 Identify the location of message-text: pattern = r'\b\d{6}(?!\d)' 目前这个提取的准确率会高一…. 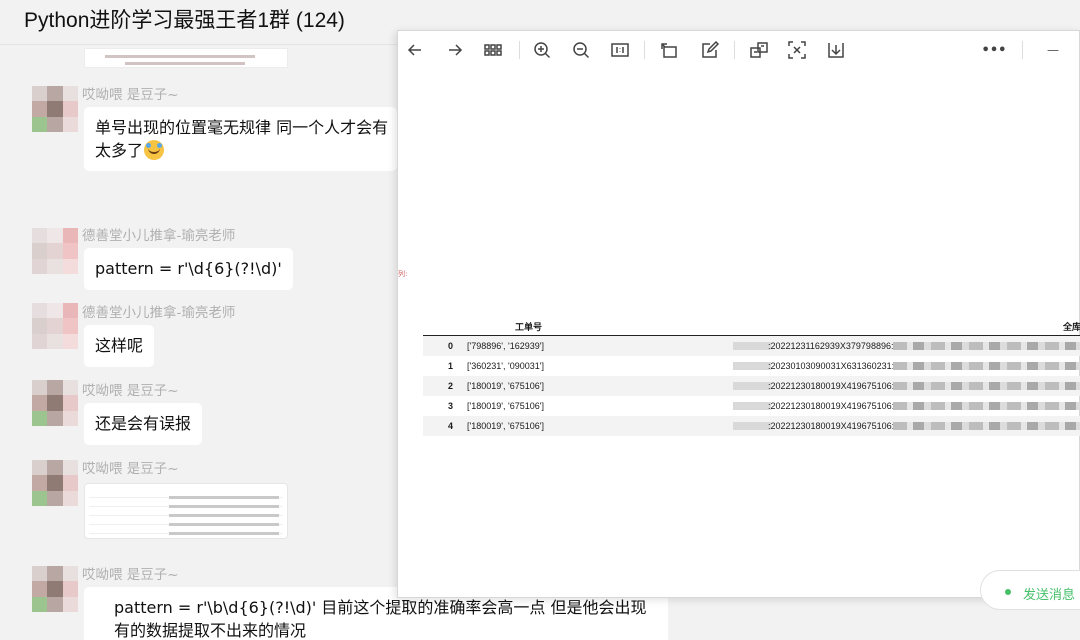
(380, 607).